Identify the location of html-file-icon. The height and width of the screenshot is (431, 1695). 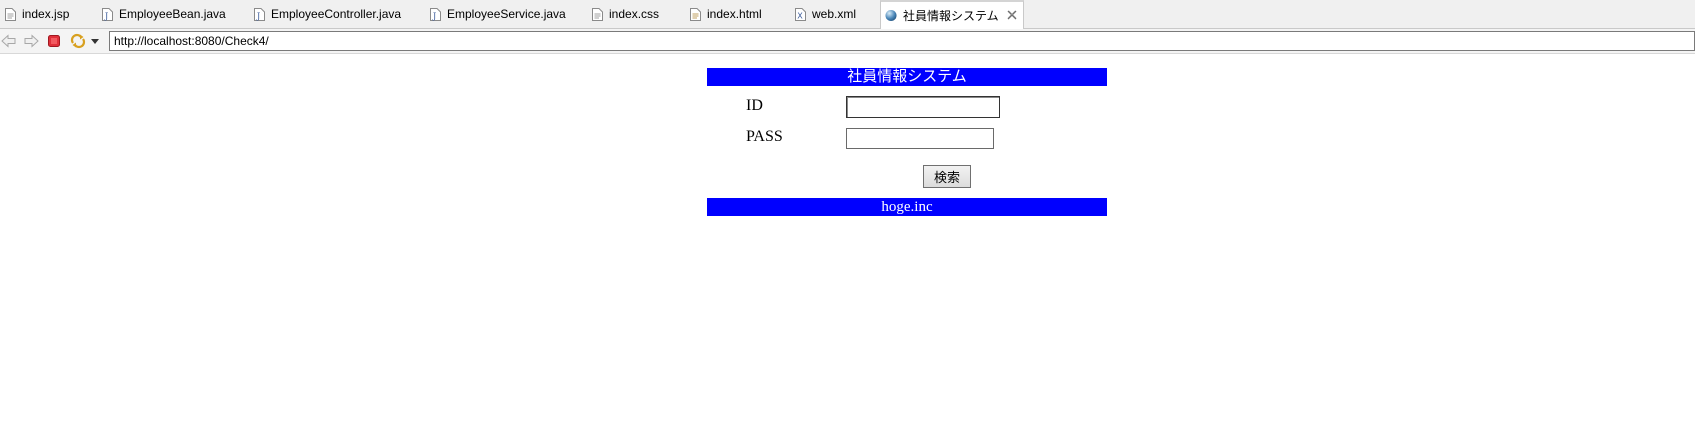
(695, 14).